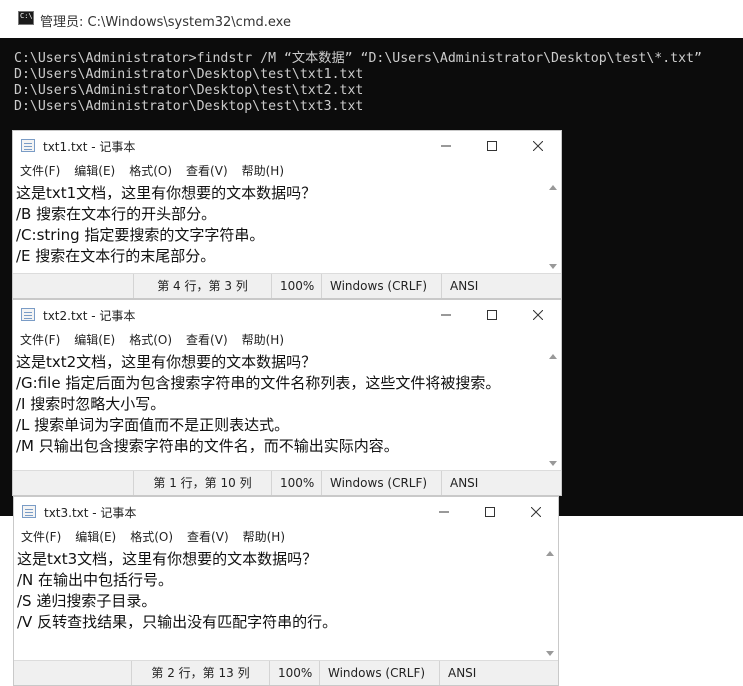  Describe the element at coordinates (166, 193) in the screenshot. I see `text-line: 这是txt1文档，这里有你想要的文本数据吗？` at that location.